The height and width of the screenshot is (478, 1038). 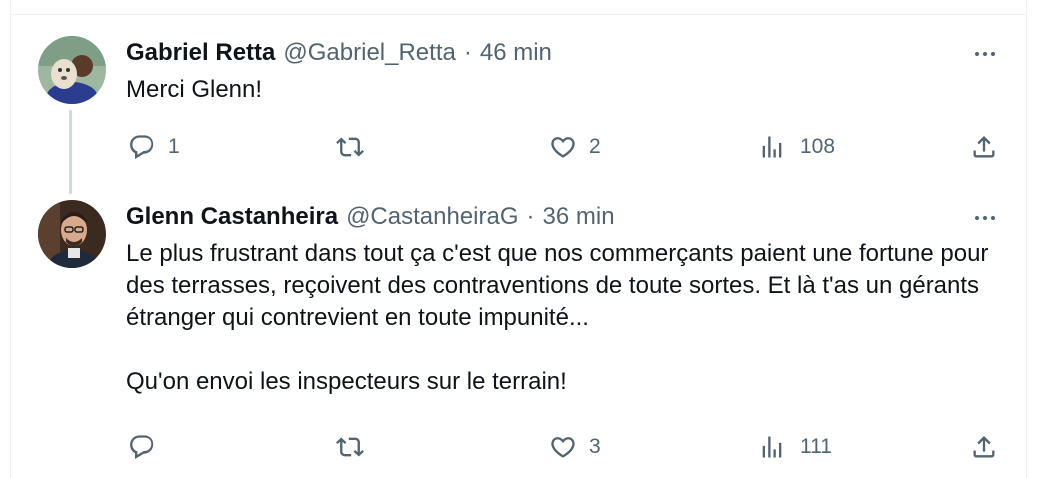 What do you see at coordinates (519, 147) in the screenshot?
I see `tweet-actions: 1 2 108` at bounding box center [519, 147].